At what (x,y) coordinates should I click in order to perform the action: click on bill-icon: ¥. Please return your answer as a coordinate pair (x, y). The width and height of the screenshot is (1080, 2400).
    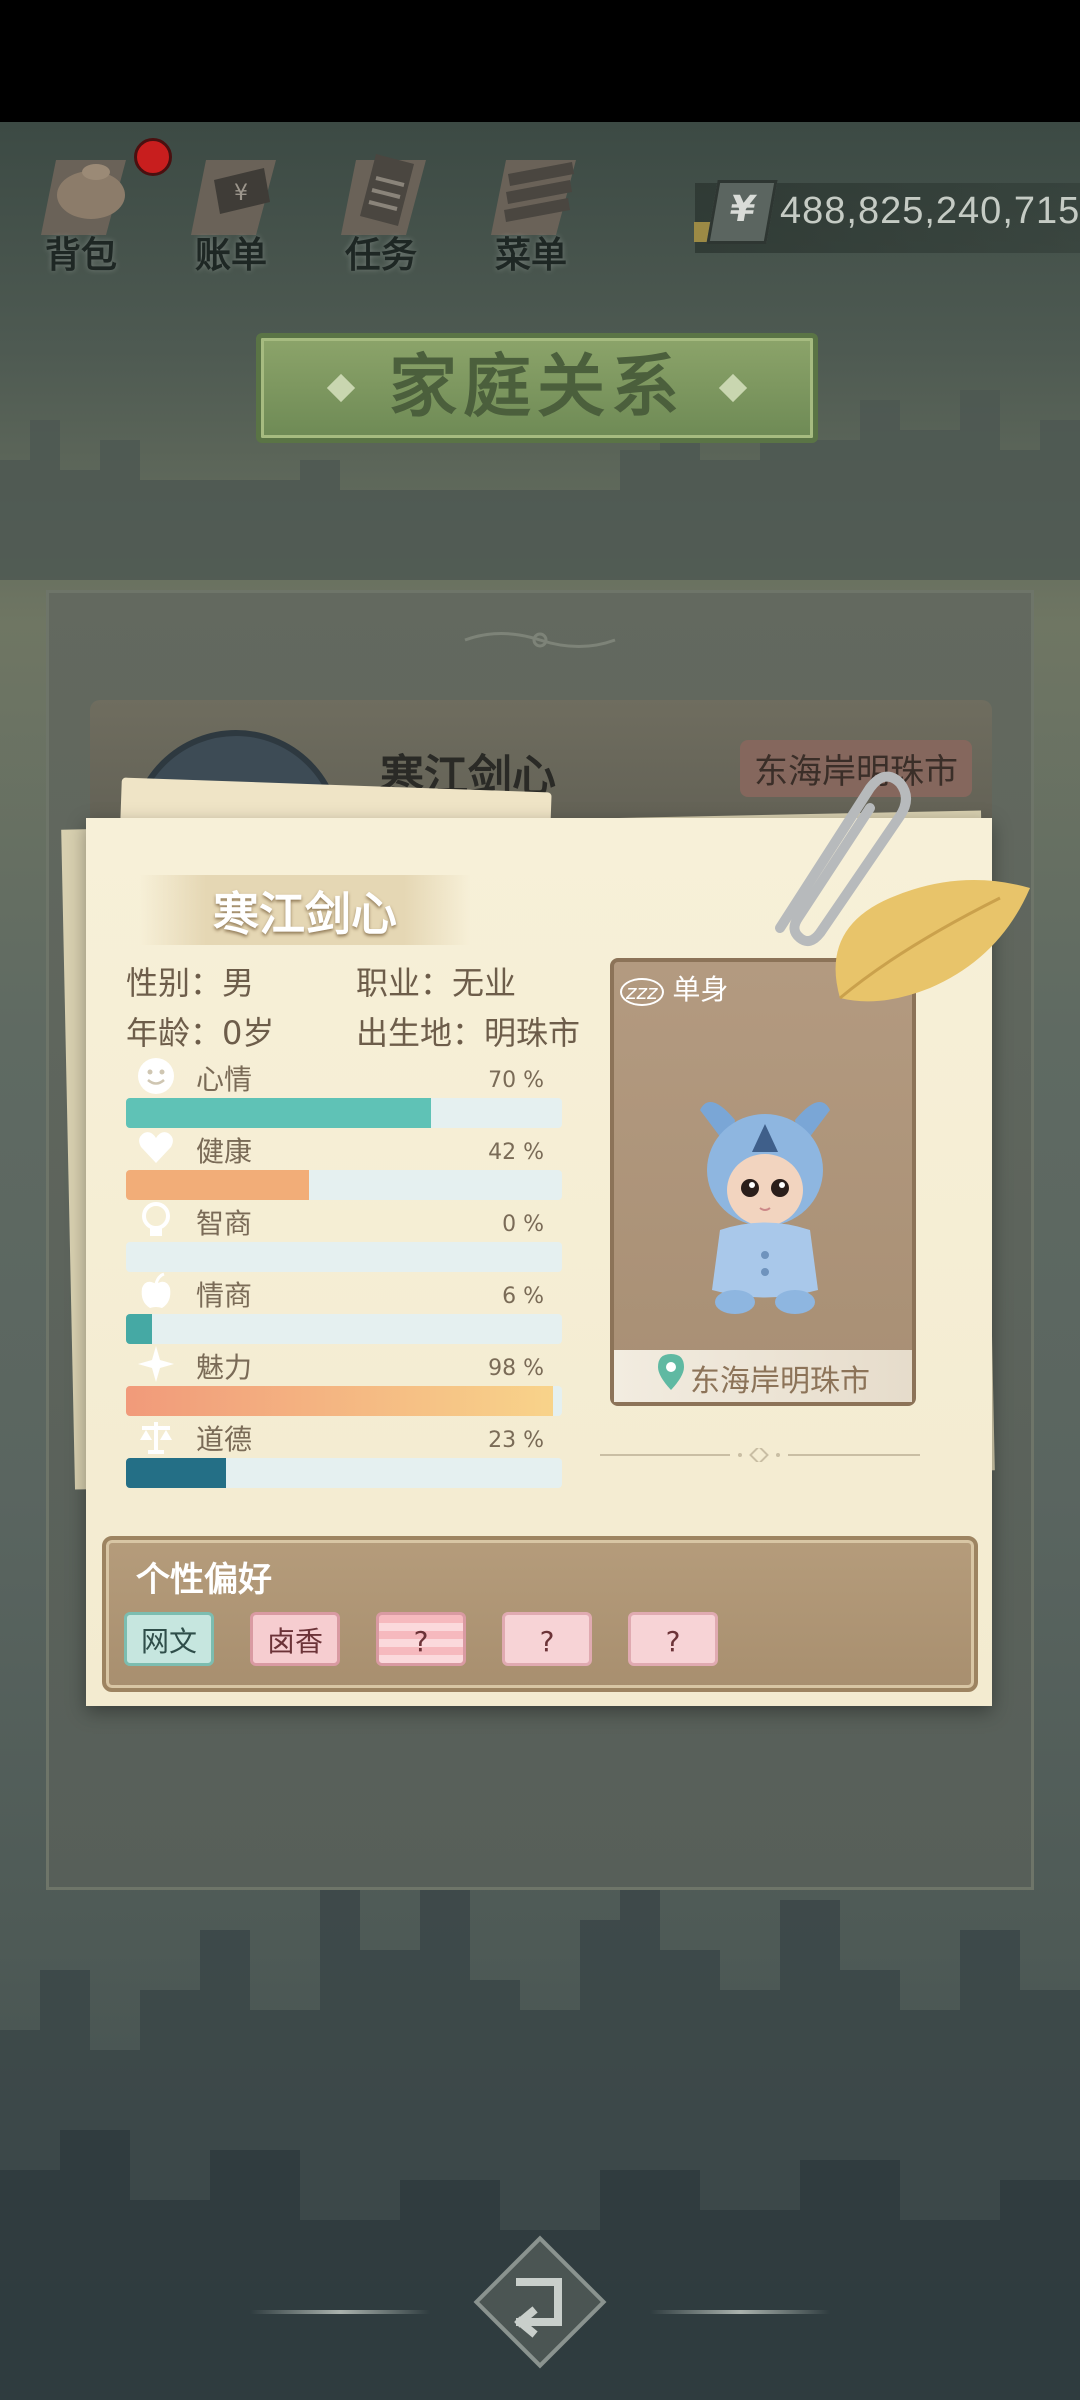
    Looking at the image, I should click on (233, 197).